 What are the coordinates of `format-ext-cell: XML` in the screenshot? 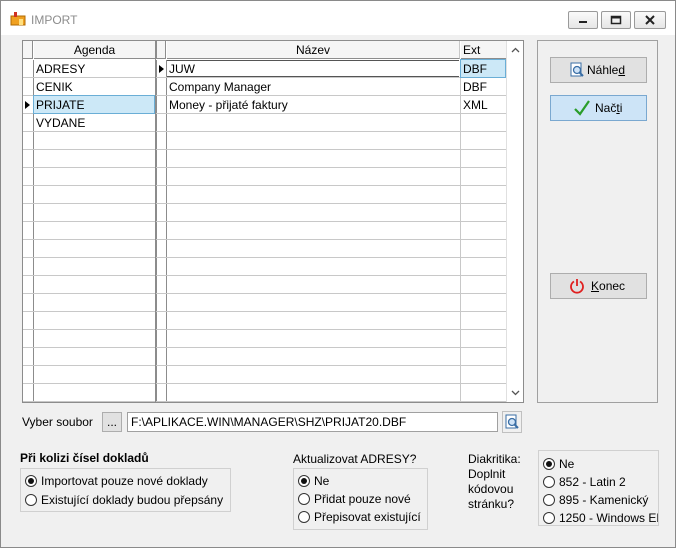 It's located at (475, 105).